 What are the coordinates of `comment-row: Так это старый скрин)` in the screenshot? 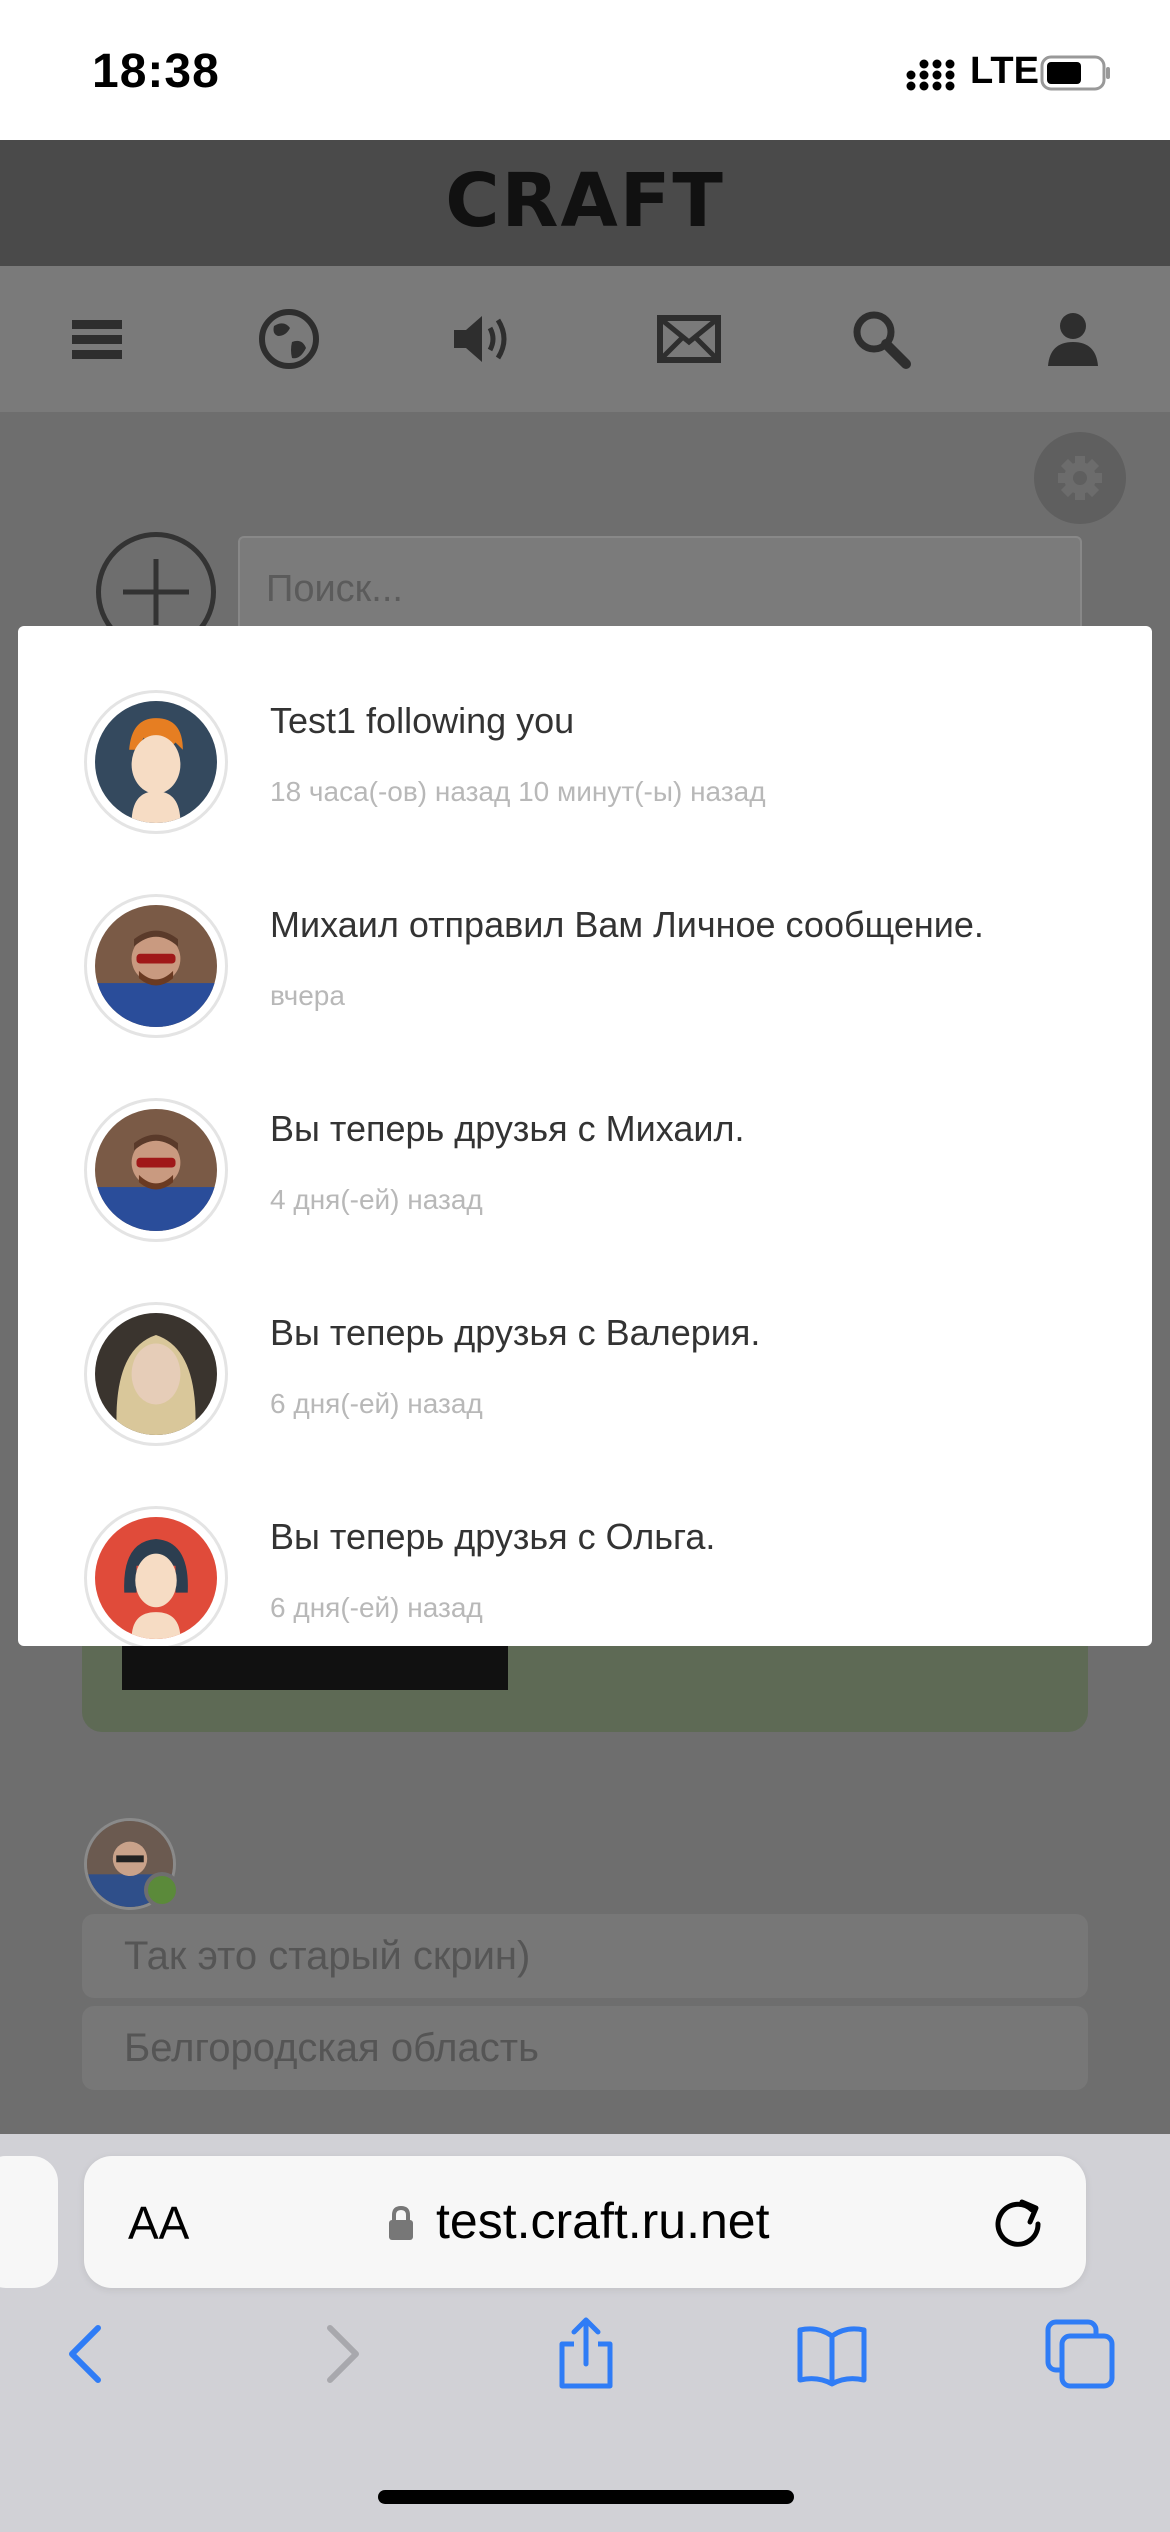 It's located at (585, 1956).